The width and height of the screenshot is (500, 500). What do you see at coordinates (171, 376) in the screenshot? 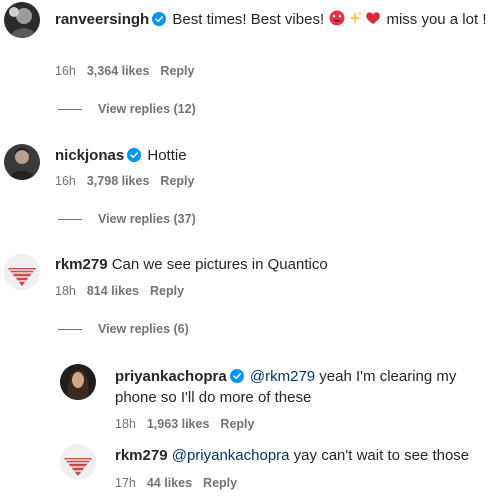
I see `username: priyankachopra` at bounding box center [171, 376].